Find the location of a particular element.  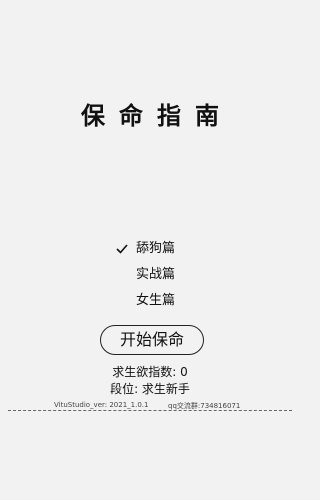

menu-item-nvsheng: 女生篇 is located at coordinates (150, 301).